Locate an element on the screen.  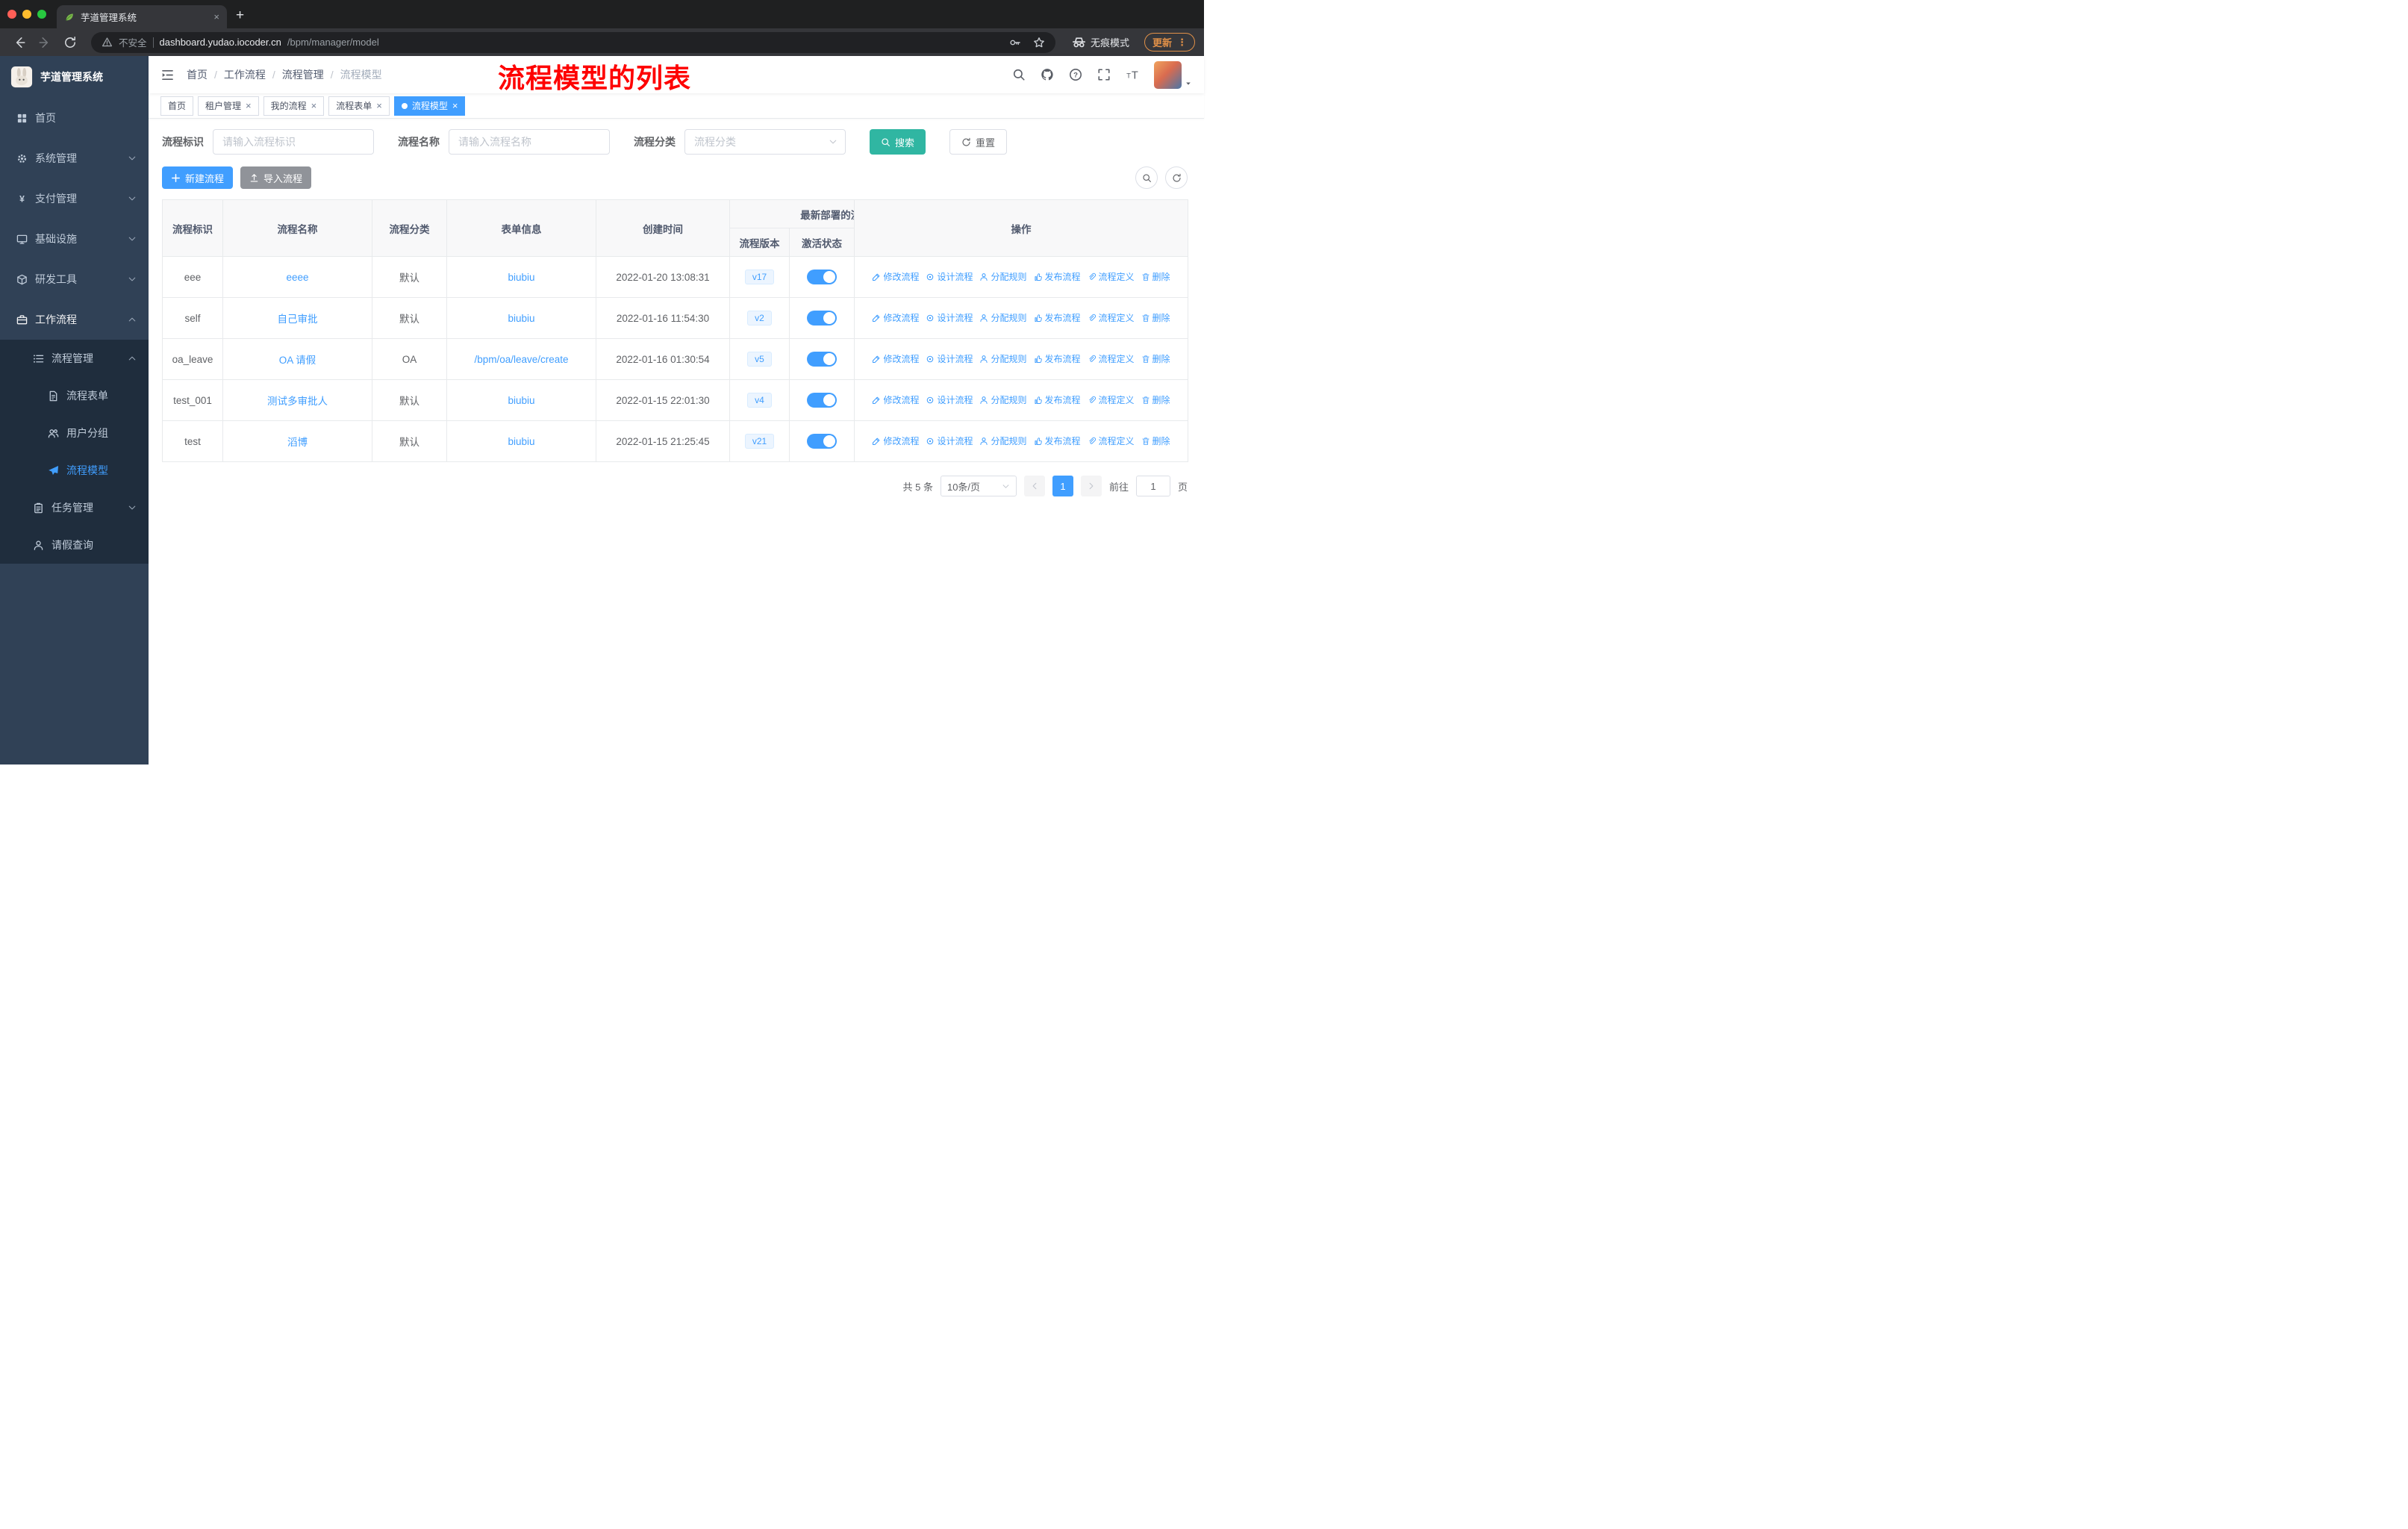
font-size-icon: TT is located at coordinates (1132, 74).